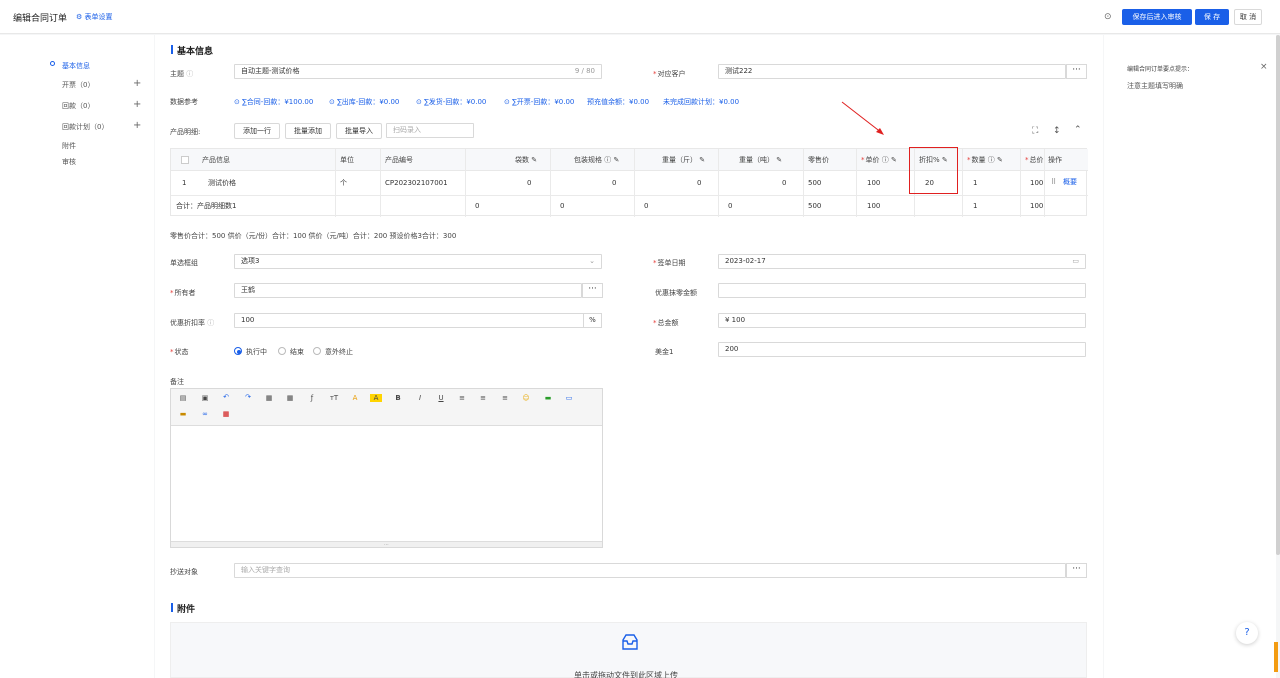 The width and height of the screenshot is (1280, 678). What do you see at coordinates (94, 17) in the screenshot?
I see `form-settings-link: ⚙ 表单设置` at bounding box center [94, 17].